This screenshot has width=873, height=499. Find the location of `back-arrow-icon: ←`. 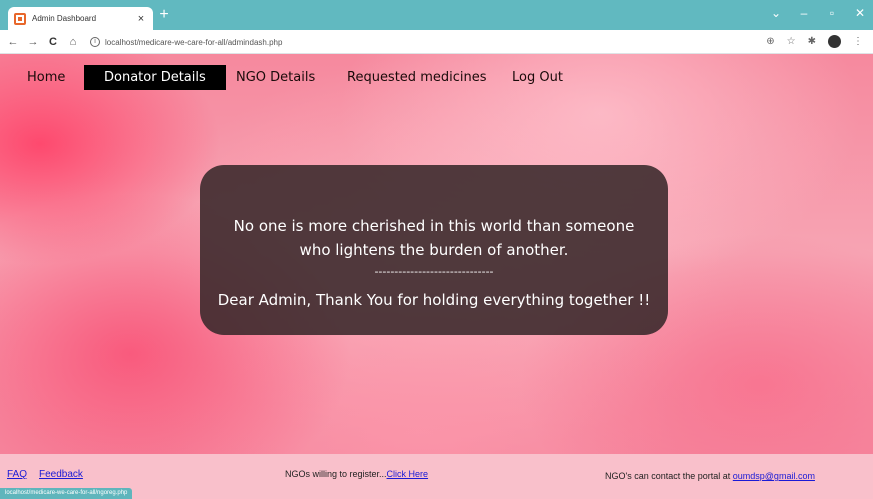

back-arrow-icon: ← is located at coordinates (13, 42).